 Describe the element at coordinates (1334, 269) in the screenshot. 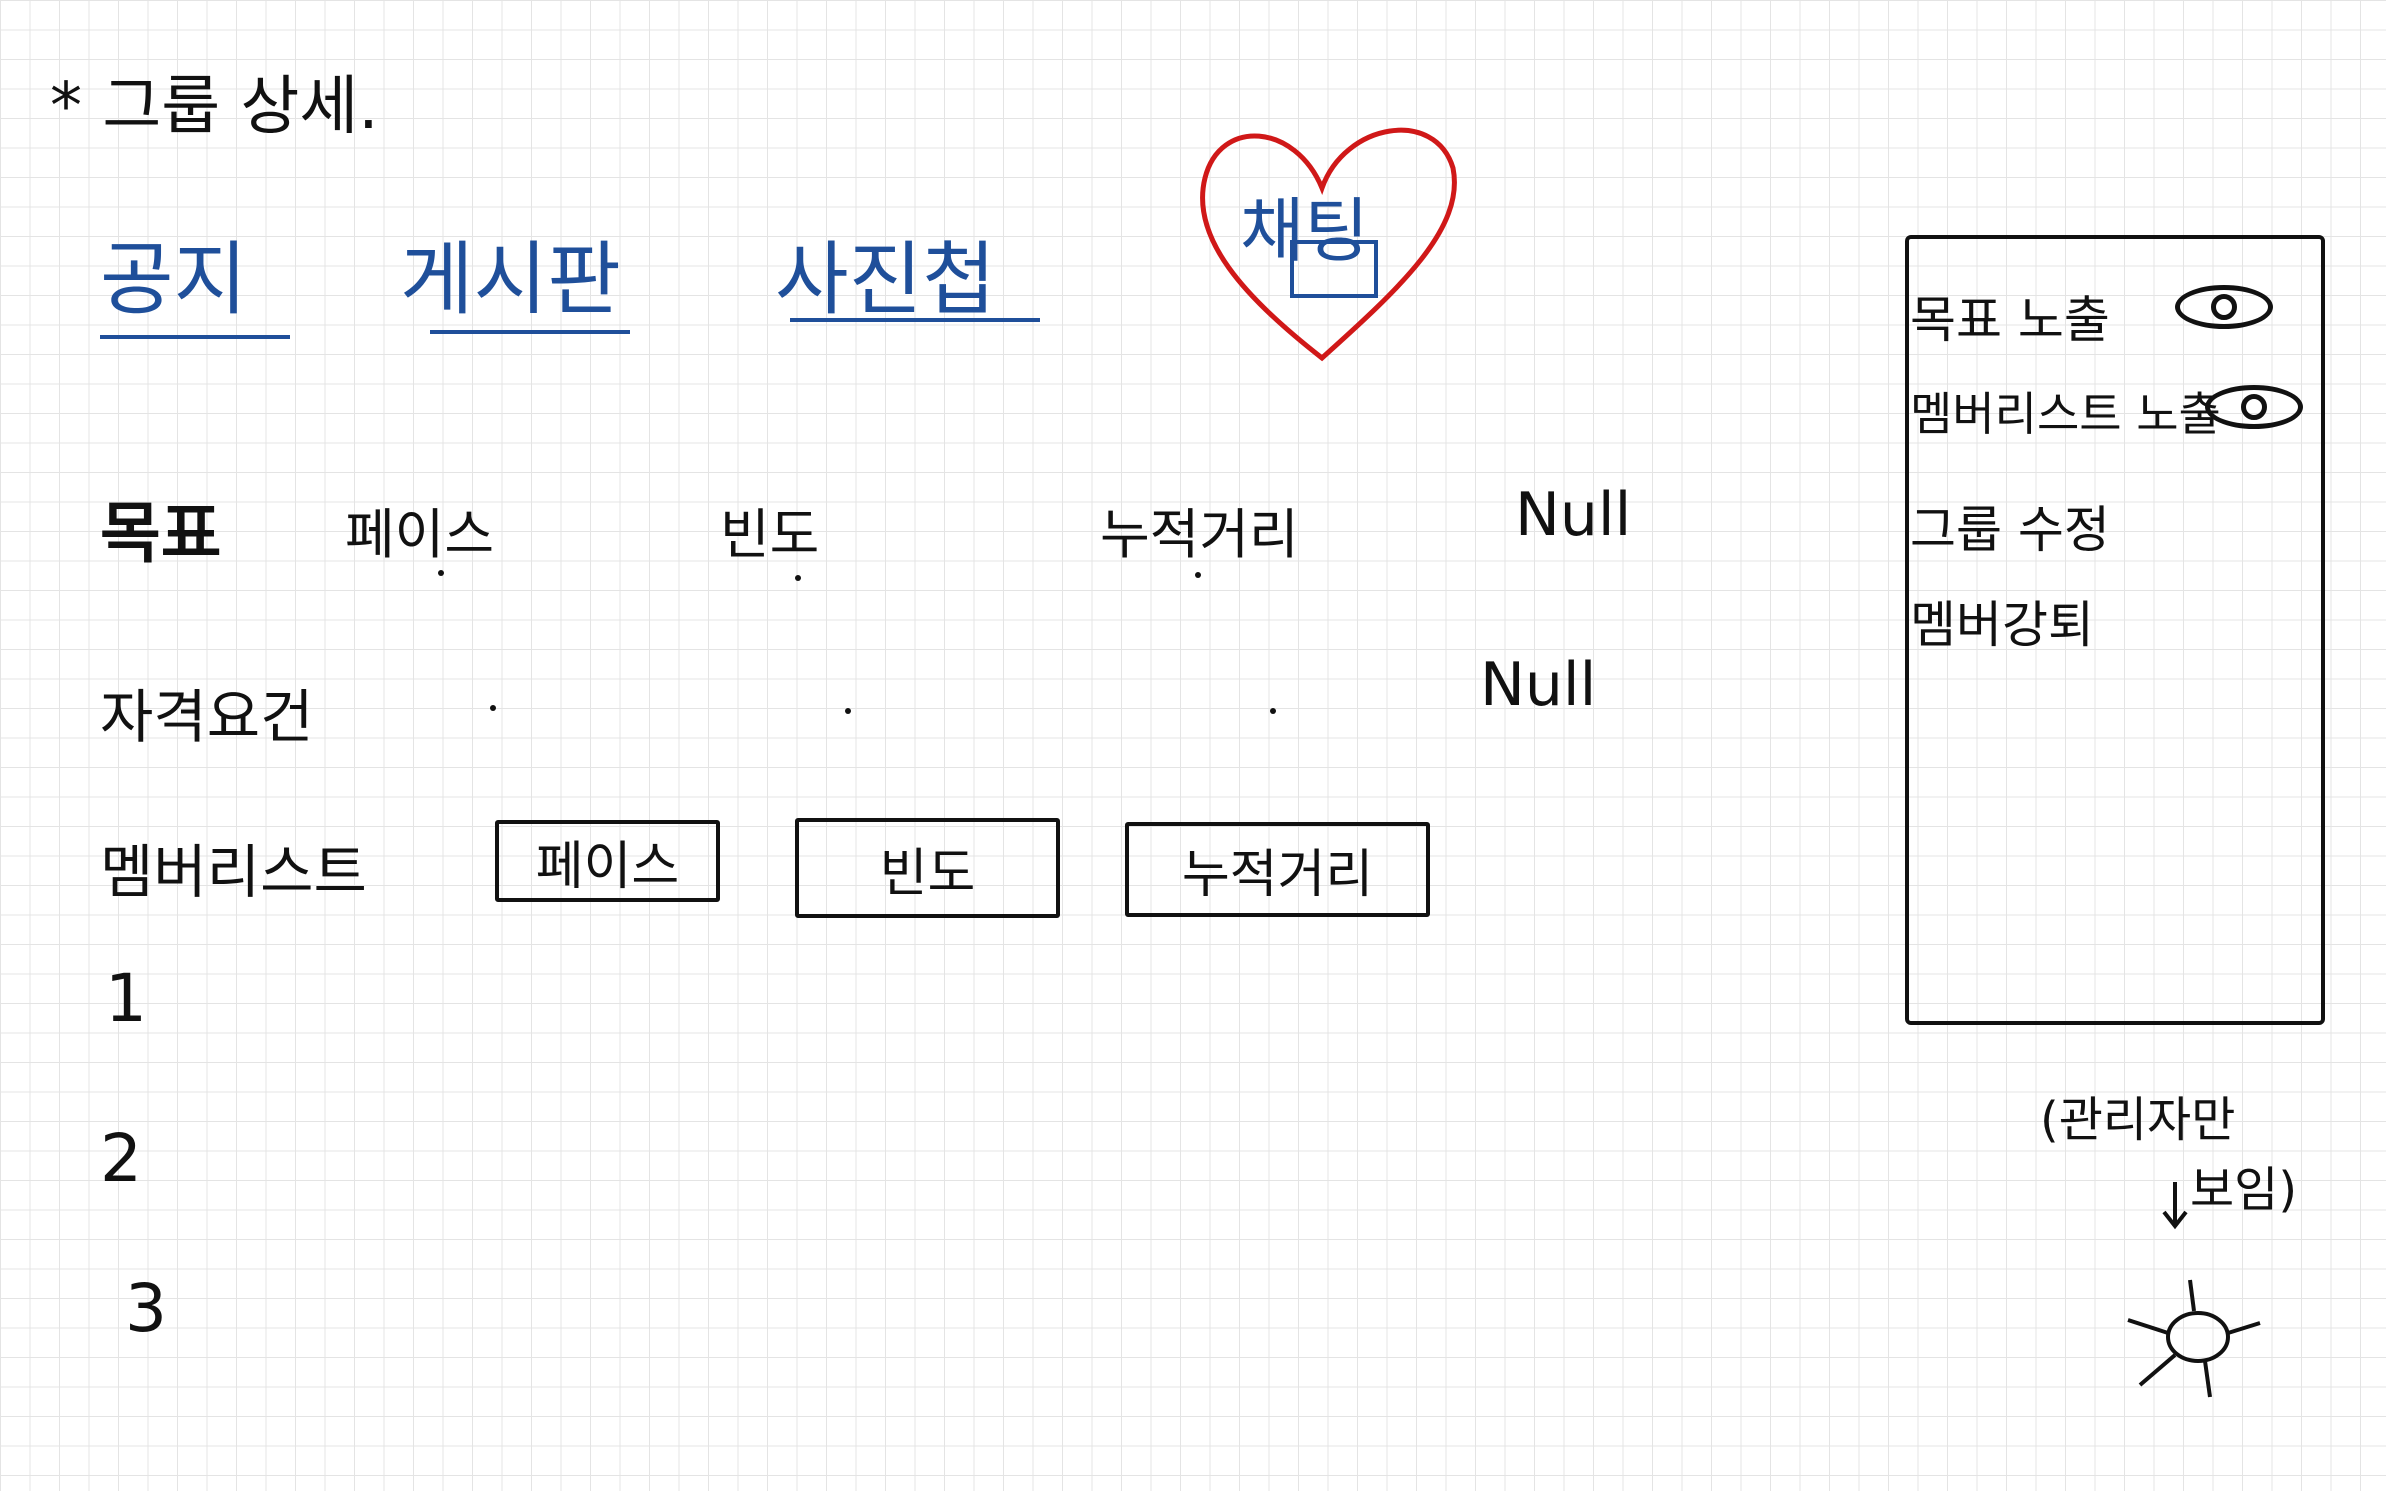

I see `tab-chat-box` at that location.